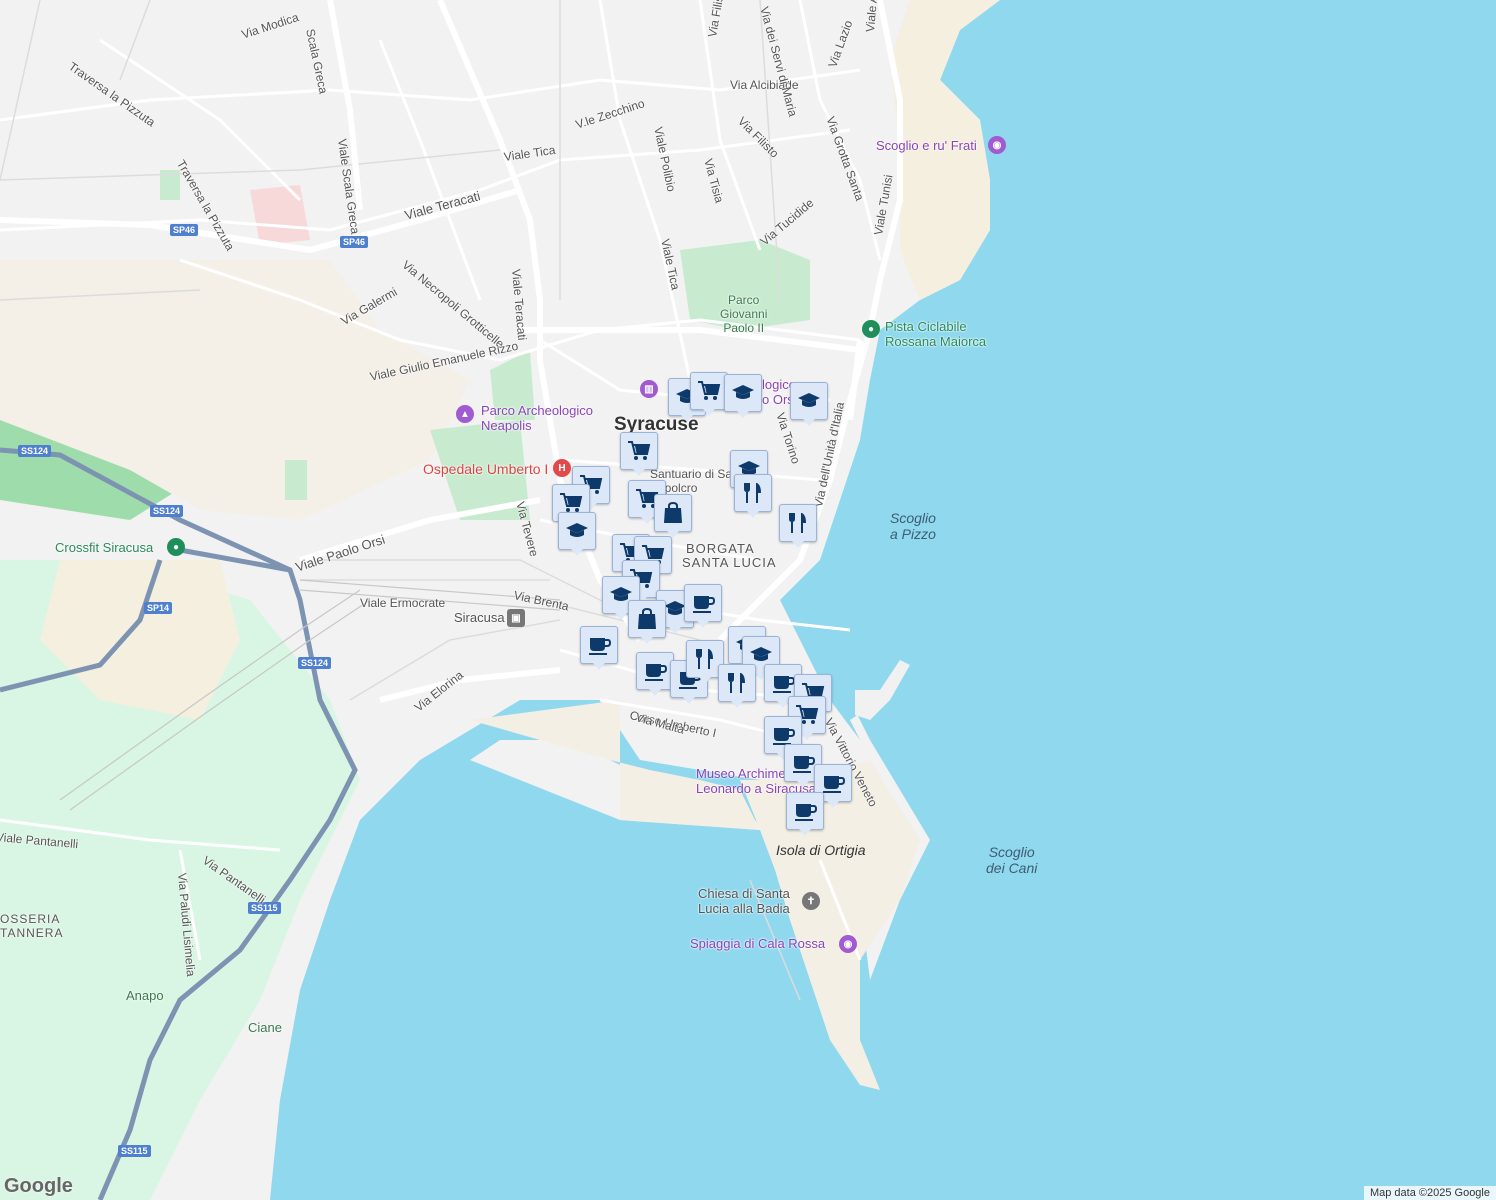  What do you see at coordinates (720, 548) in the screenshot?
I see `district-label: BORGATA` at bounding box center [720, 548].